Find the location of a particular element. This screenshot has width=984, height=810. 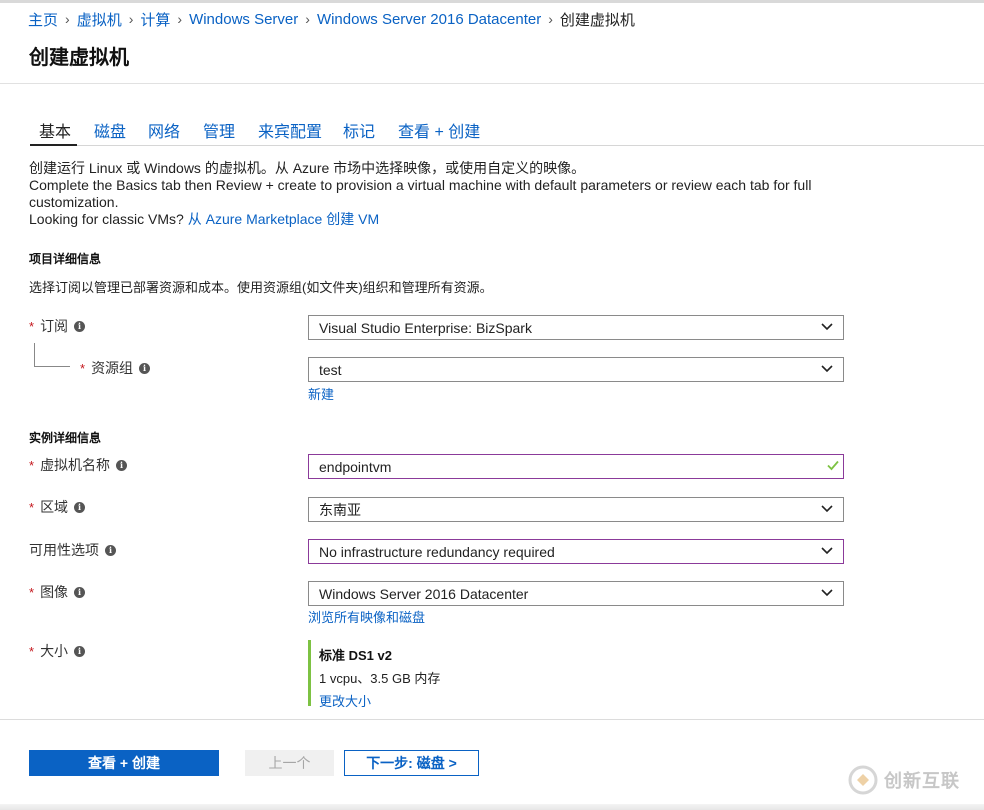

subscription-label: * 订阅 i is located at coordinates (57, 326).